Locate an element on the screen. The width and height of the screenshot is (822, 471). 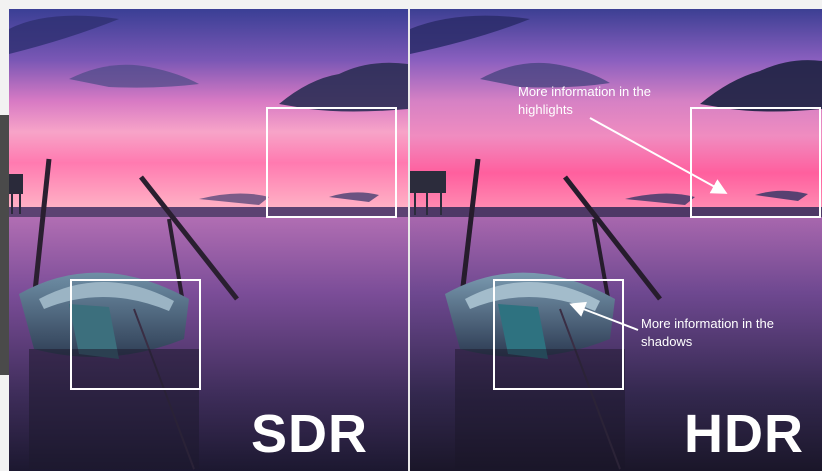
hdr-shadows-frame is located at coordinates (558, 334).